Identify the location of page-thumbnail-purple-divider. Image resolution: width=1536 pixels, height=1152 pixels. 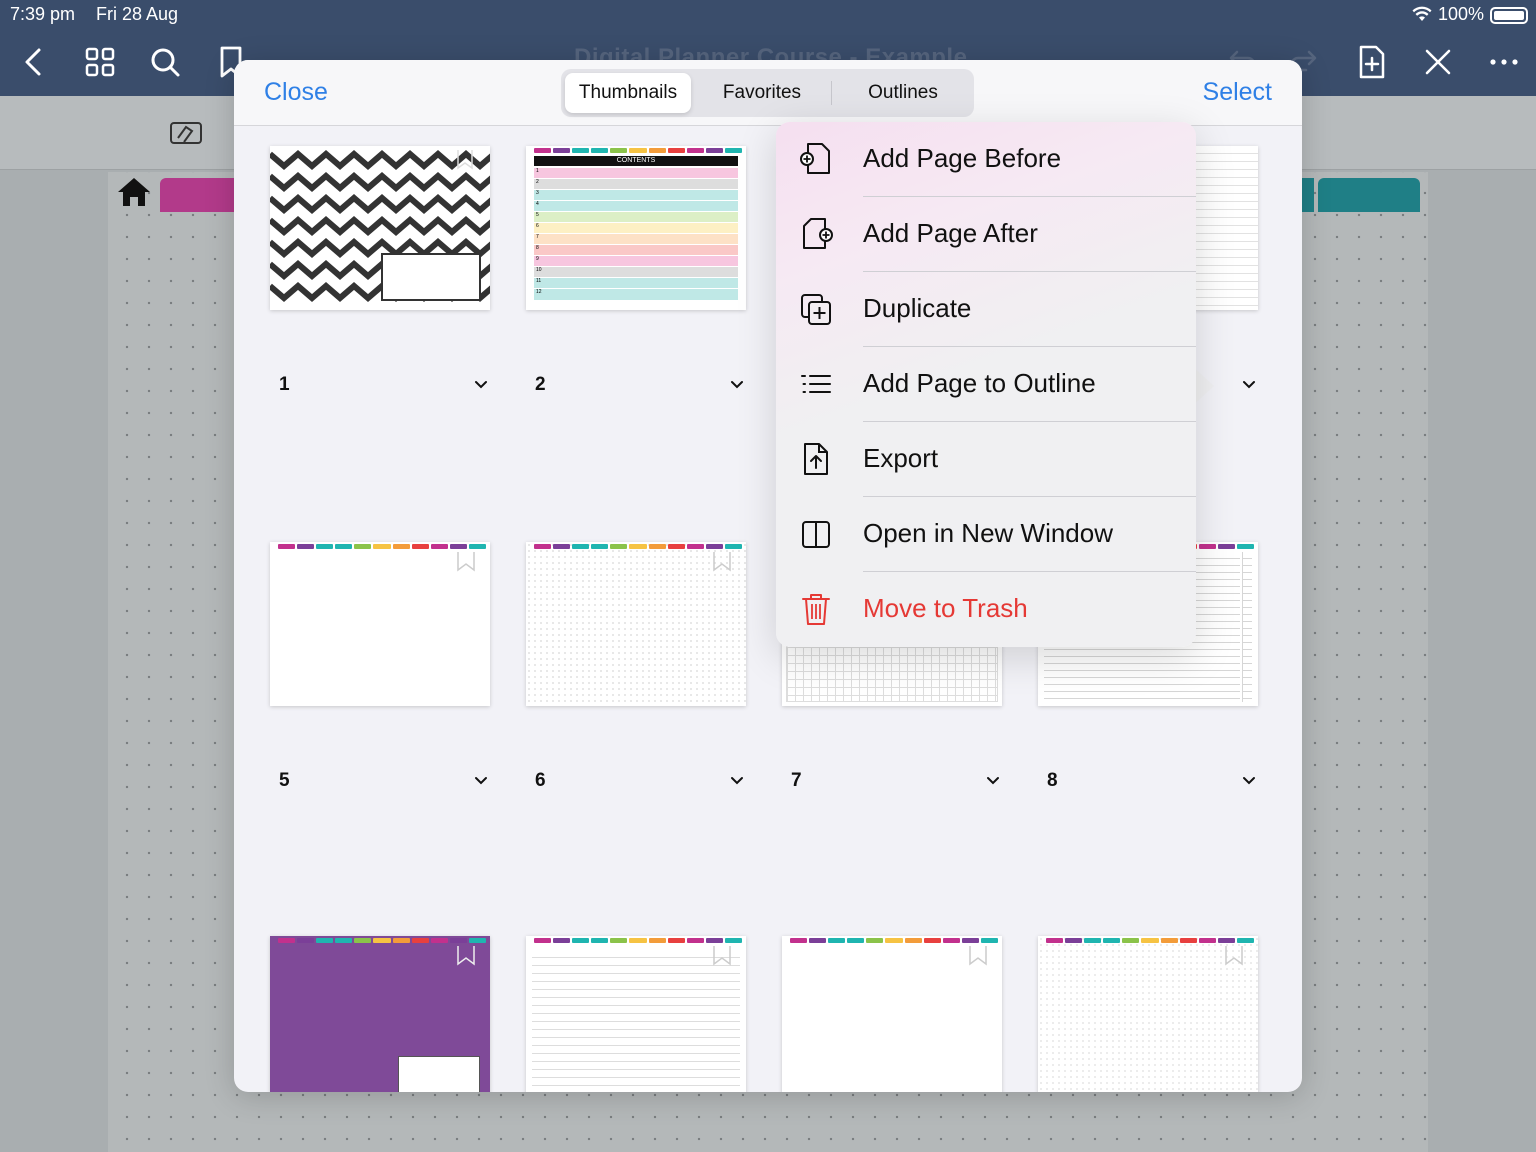
(380, 1014).